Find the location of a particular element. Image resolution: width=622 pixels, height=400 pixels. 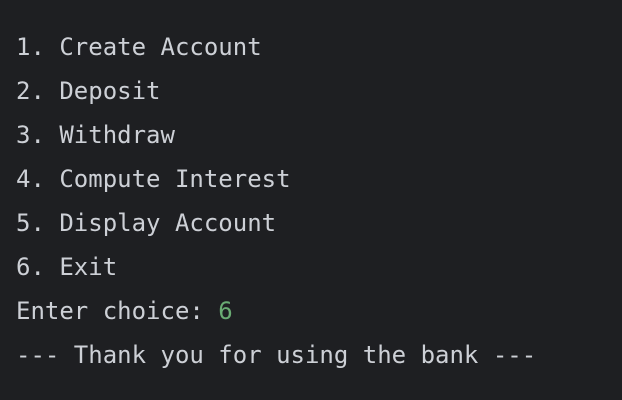

choice-input-value: 6 is located at coordinates (225, 311).